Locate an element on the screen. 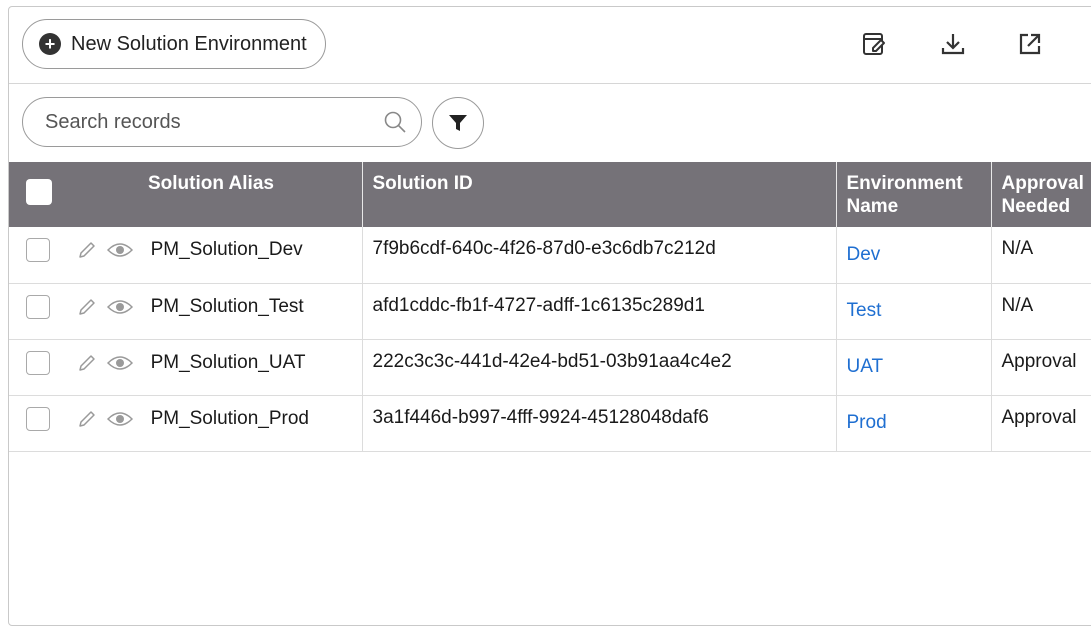 The height and width of the screenshot is (626, 1091). search-bar is located at coordinates (222, 122).